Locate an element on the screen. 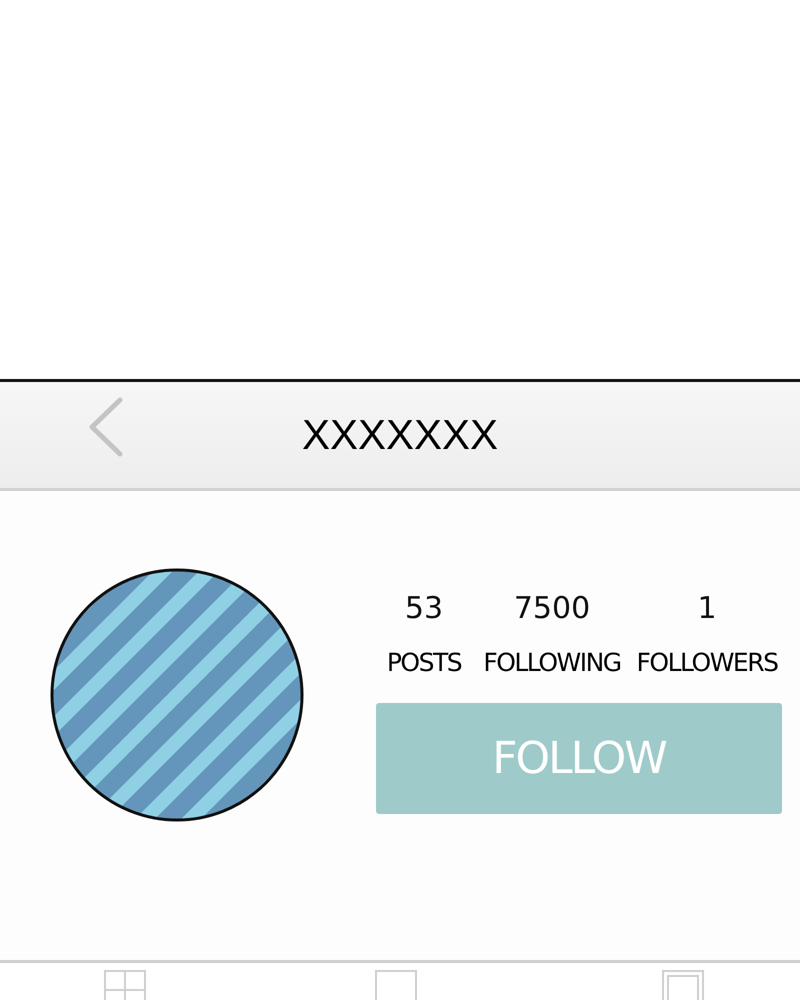 The height and width of the screenshot is (1000, 800). follow-button: FOLLOW is located at coordinates (579, 758).